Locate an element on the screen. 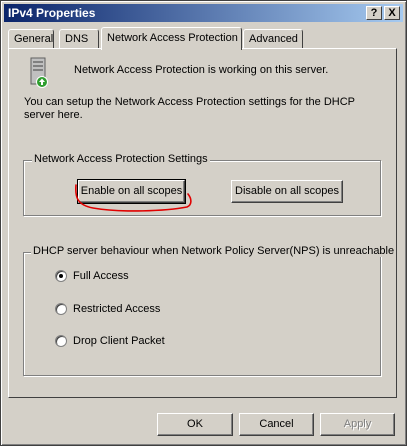 The width and height of the screenshot is (407, 446). radio-label-full-access: Full Access is located at coordinates (101, 276).